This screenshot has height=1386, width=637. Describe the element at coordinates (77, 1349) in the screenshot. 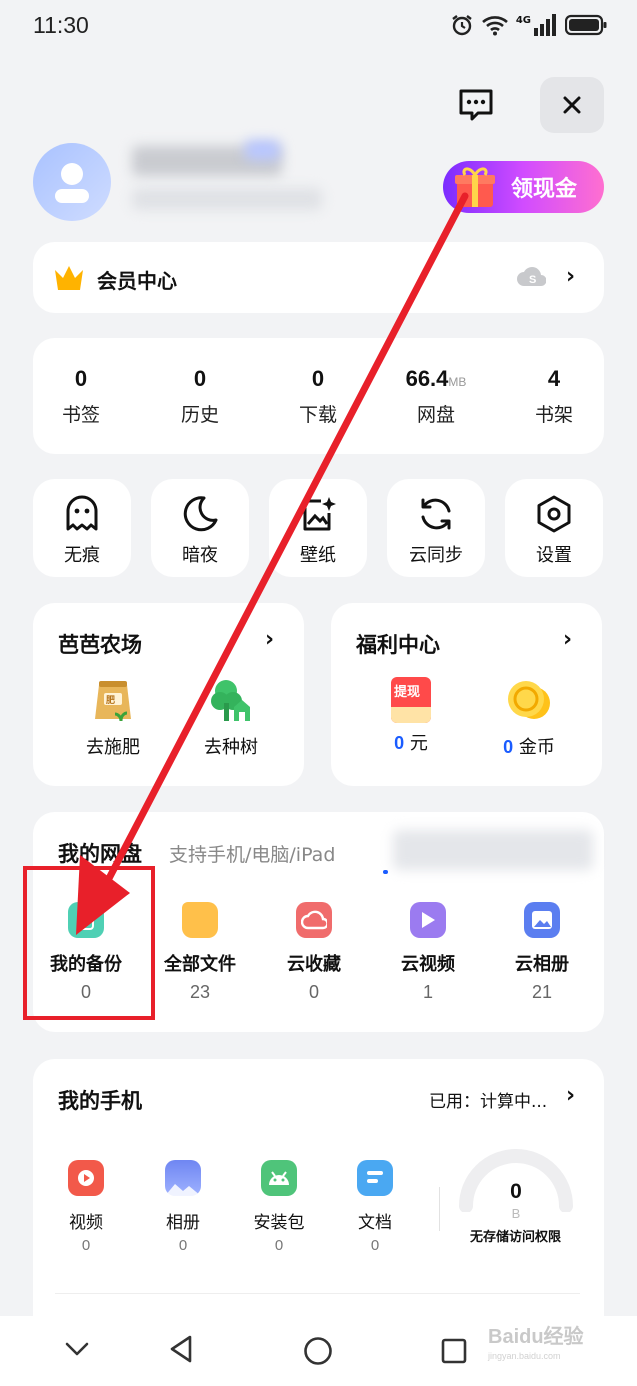

I see `chevron-down-icon` at that location.